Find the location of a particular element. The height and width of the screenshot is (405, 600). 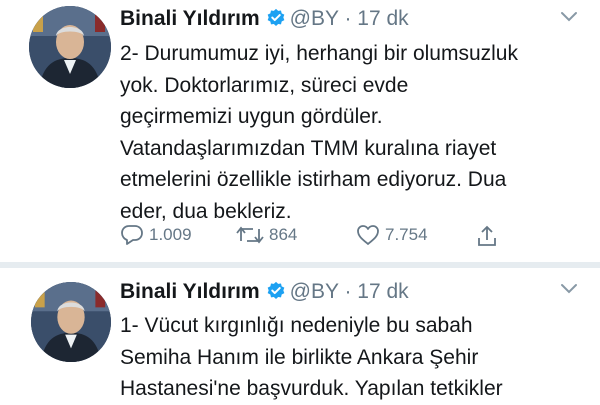

tweet-line: Semiha Hanım ile birlikte Ankara Şehir is located at coordinates (299, 357).